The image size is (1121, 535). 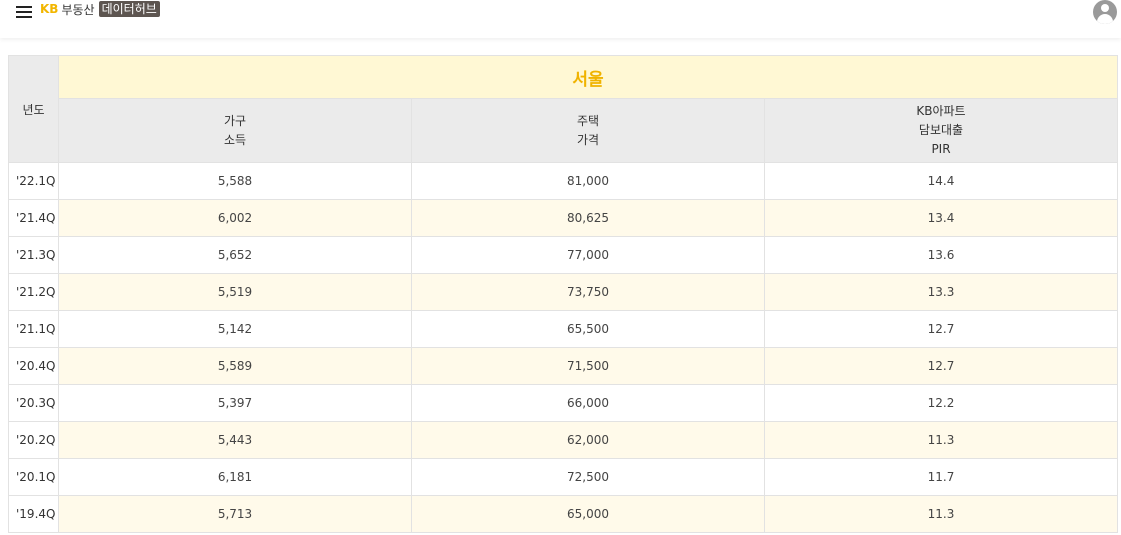 What do you see at coordinates (33, 292) in the screenshot?
I see `year-cell: '21.2Q` at bounding box center [33, 292].